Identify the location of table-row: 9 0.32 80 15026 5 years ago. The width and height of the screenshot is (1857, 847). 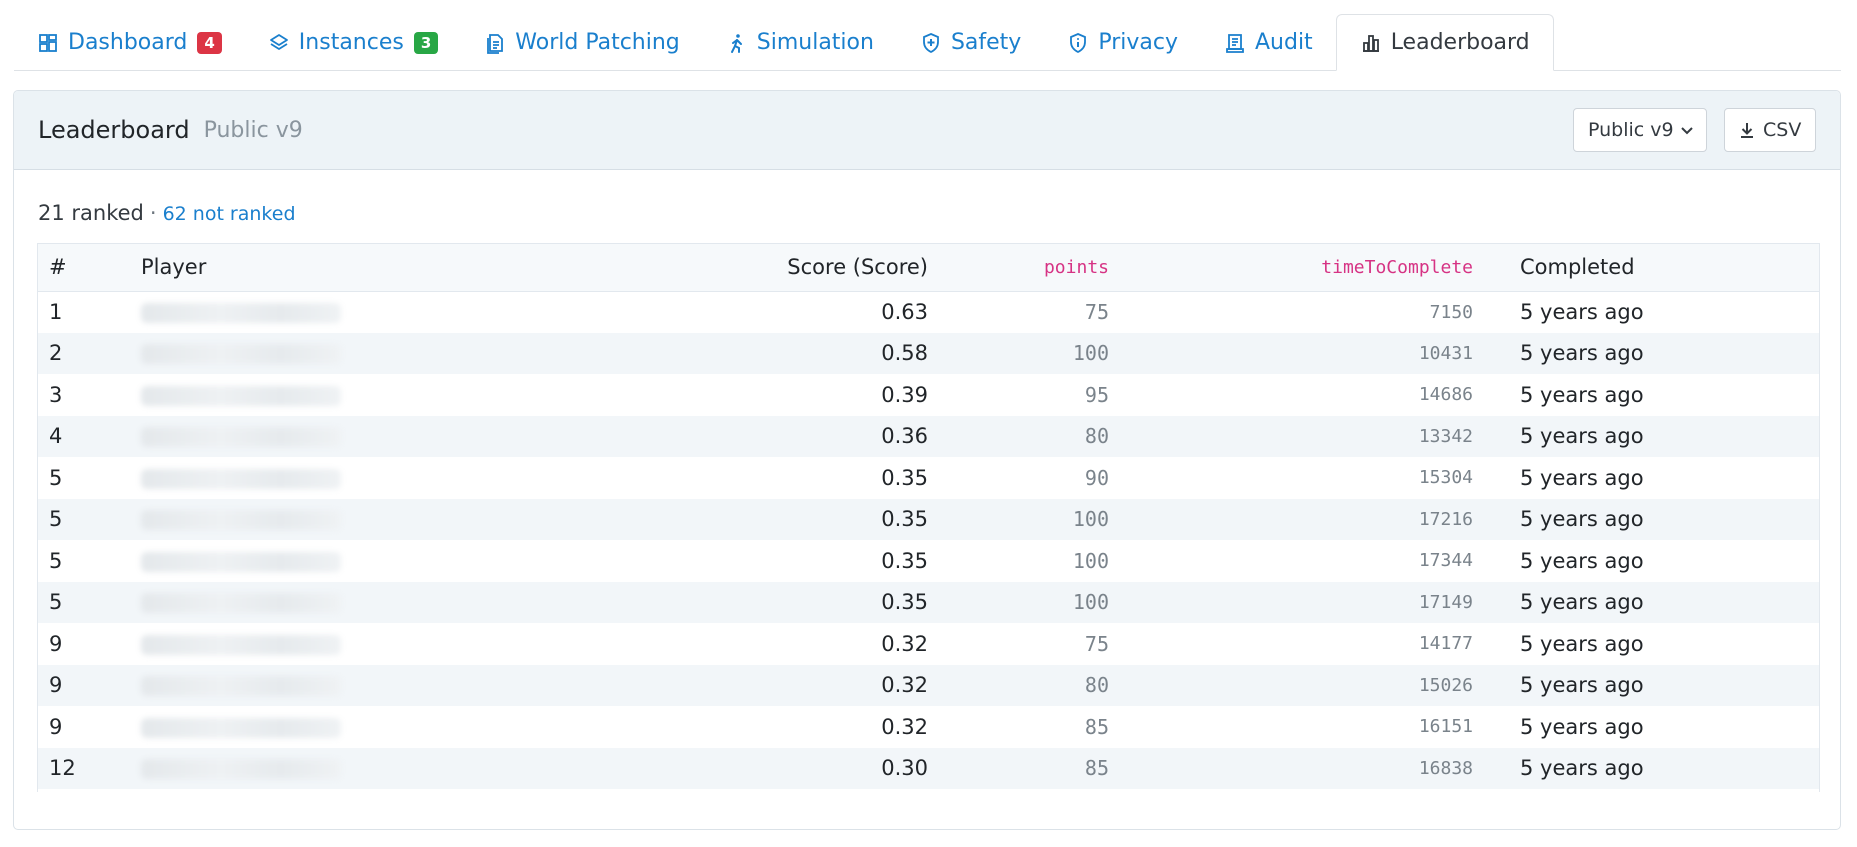
(928, 685).